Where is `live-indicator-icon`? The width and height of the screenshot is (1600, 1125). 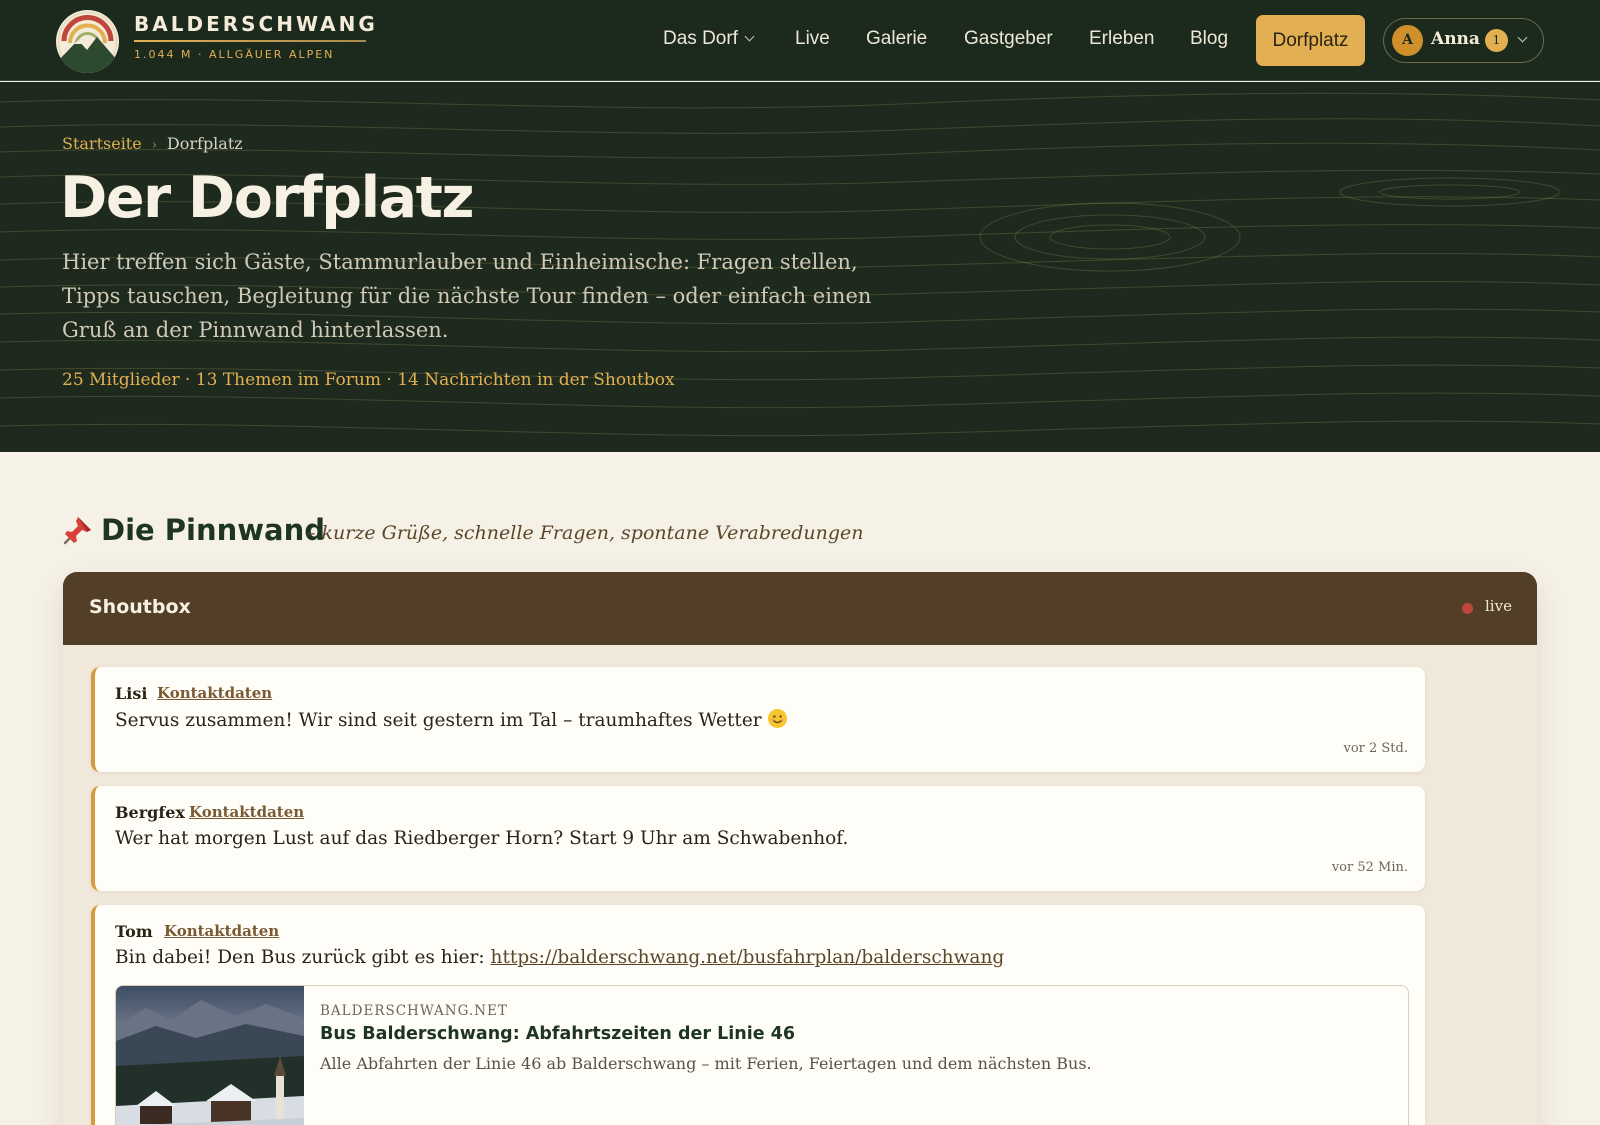 live-indicator-icon is located at coordinates (1467, 608).